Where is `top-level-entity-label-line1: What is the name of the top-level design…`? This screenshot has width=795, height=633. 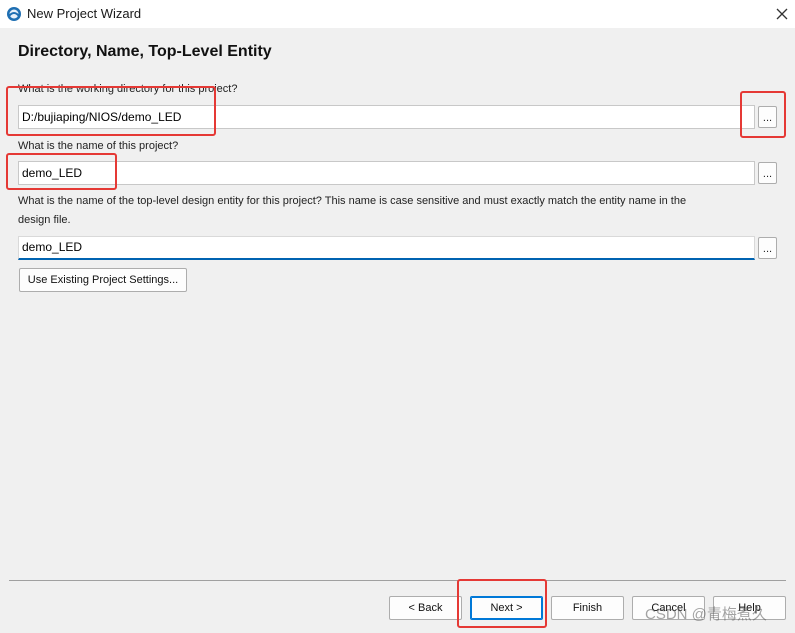
top-level-entity-label-line1: What is the name of the top-level design… is located at coordinates (352, 201).